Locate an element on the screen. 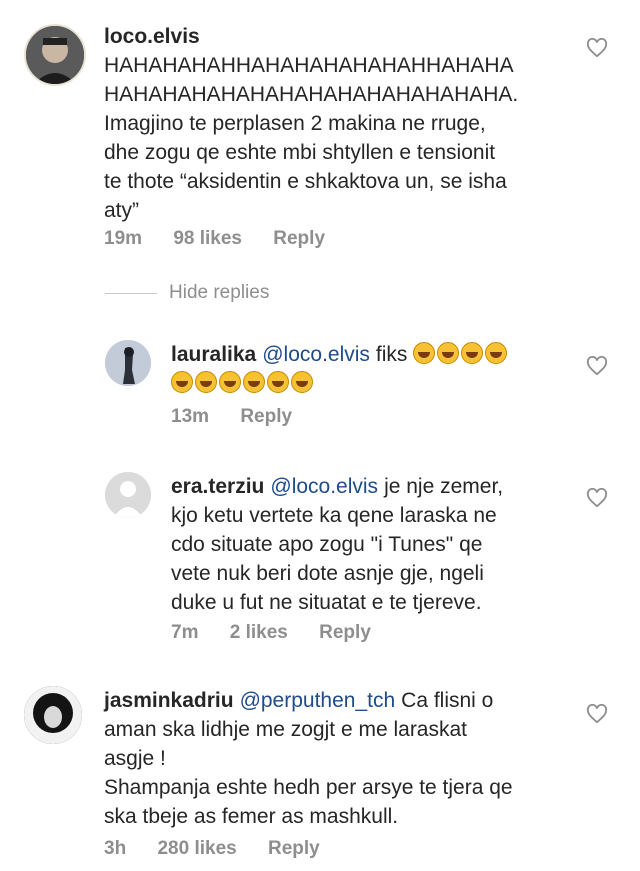 This screenshot has width=640, height=871. comment-text-line: HAHAHAHAHHAHAHAHAHAHAHHAHAHA is located at coordinates (309, 65).